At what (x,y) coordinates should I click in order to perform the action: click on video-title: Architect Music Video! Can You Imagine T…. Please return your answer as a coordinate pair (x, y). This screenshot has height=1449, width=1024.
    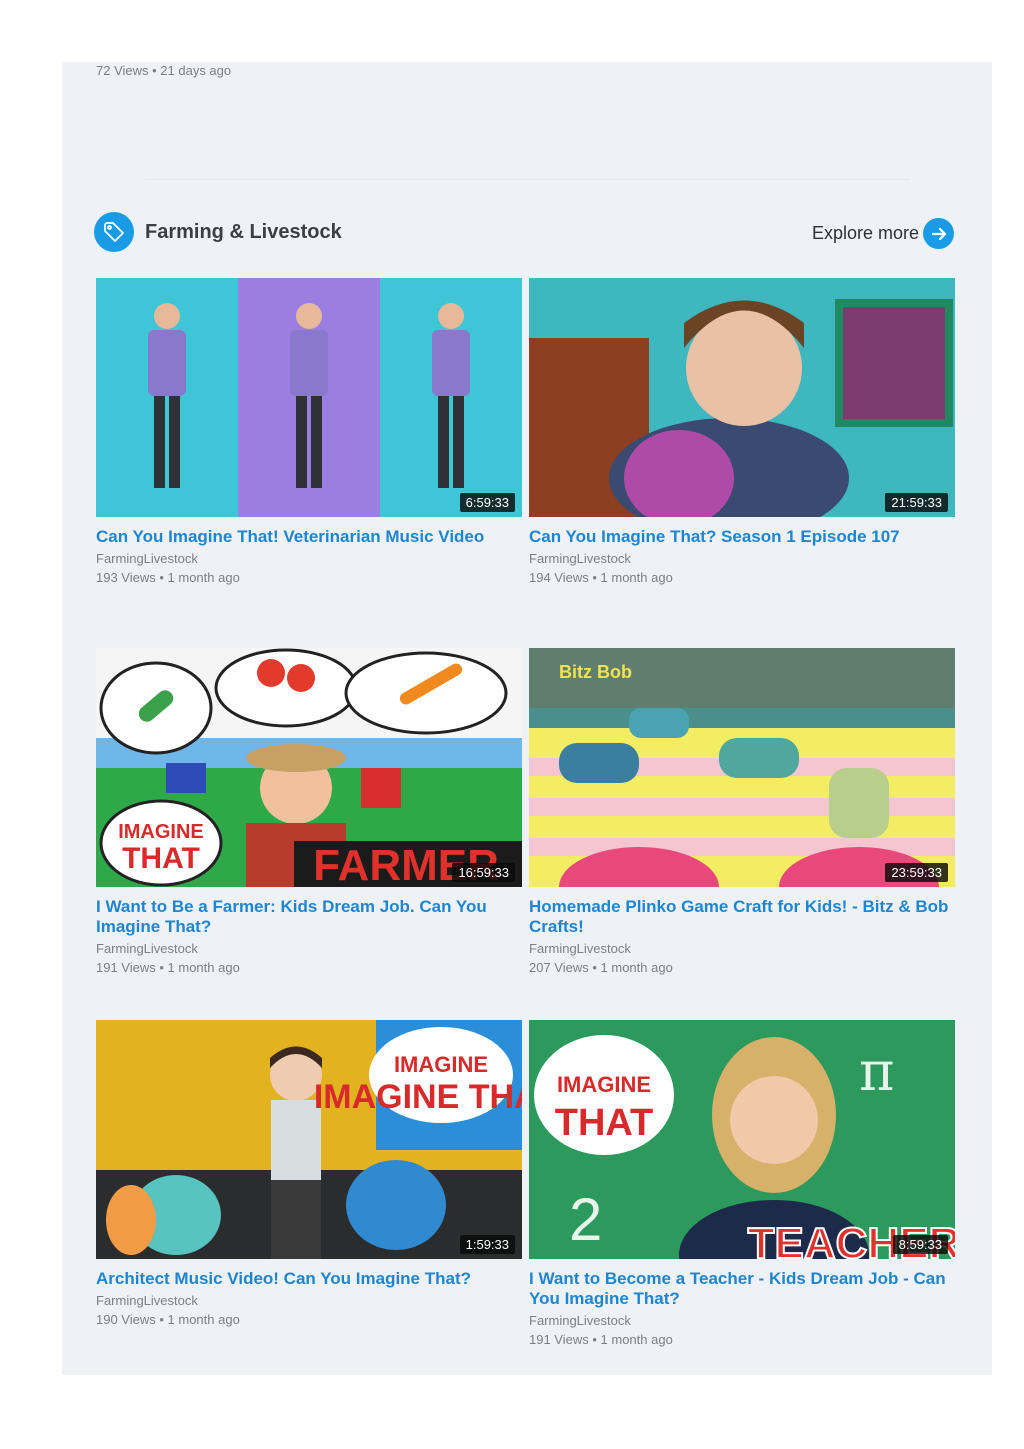
    Looking at the image, I should click on (309, 1279).